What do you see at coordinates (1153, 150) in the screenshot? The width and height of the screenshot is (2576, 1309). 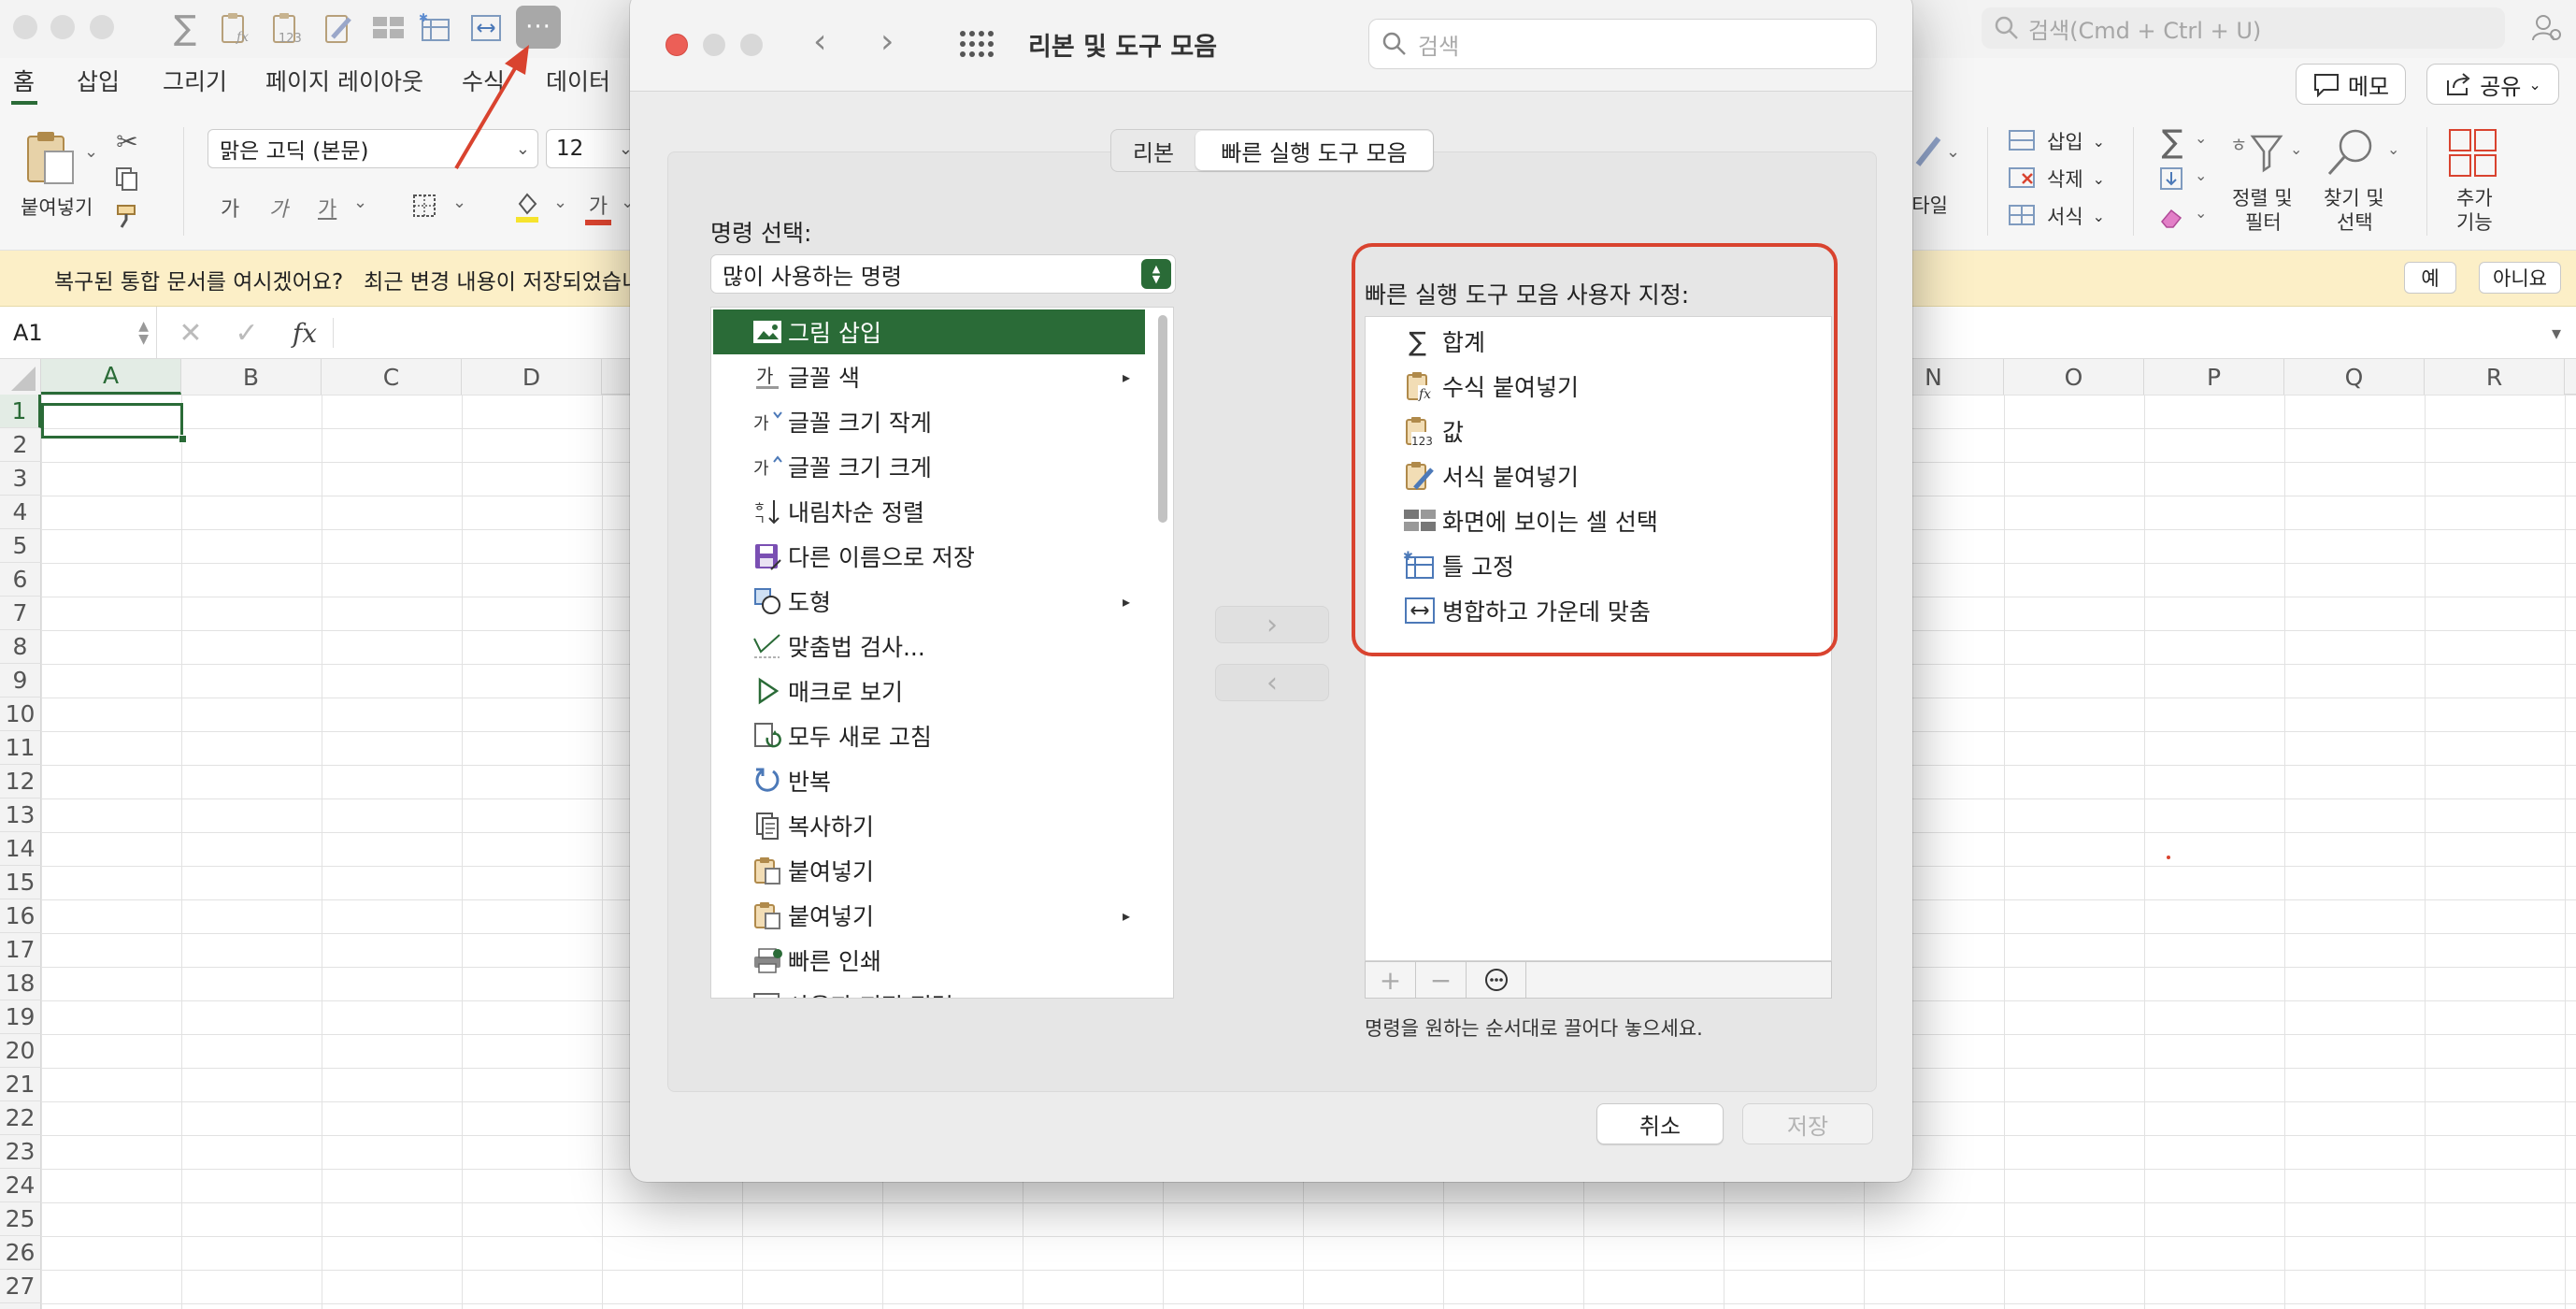 I see `tab-ribbon: 리본` at bounding box center [1153, 150].